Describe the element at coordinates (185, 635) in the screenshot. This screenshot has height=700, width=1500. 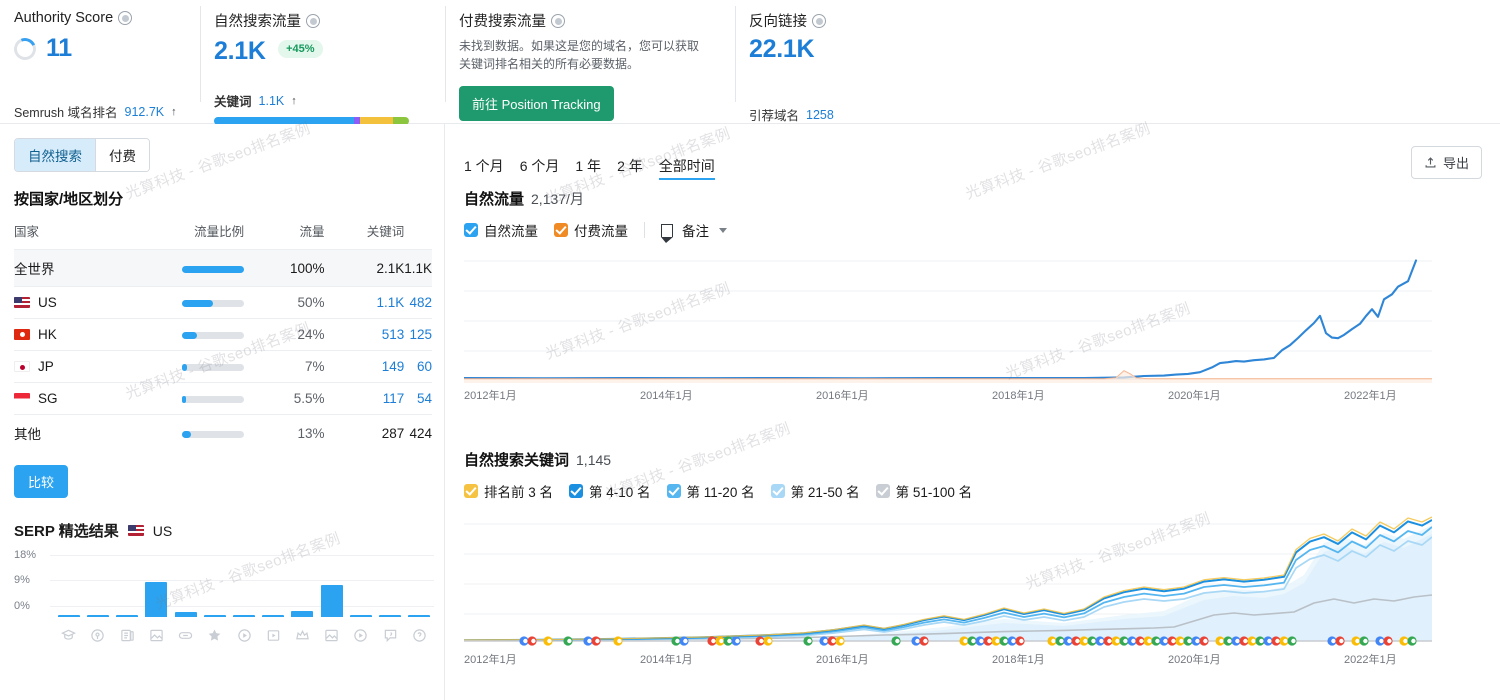
I see `related-links-icon` at that location.